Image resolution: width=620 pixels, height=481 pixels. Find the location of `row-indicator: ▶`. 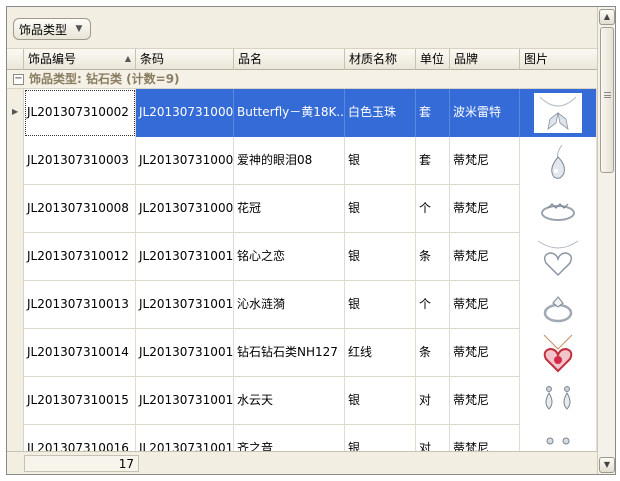

row-indicator: ▶ is located at coordinates (15, 113).